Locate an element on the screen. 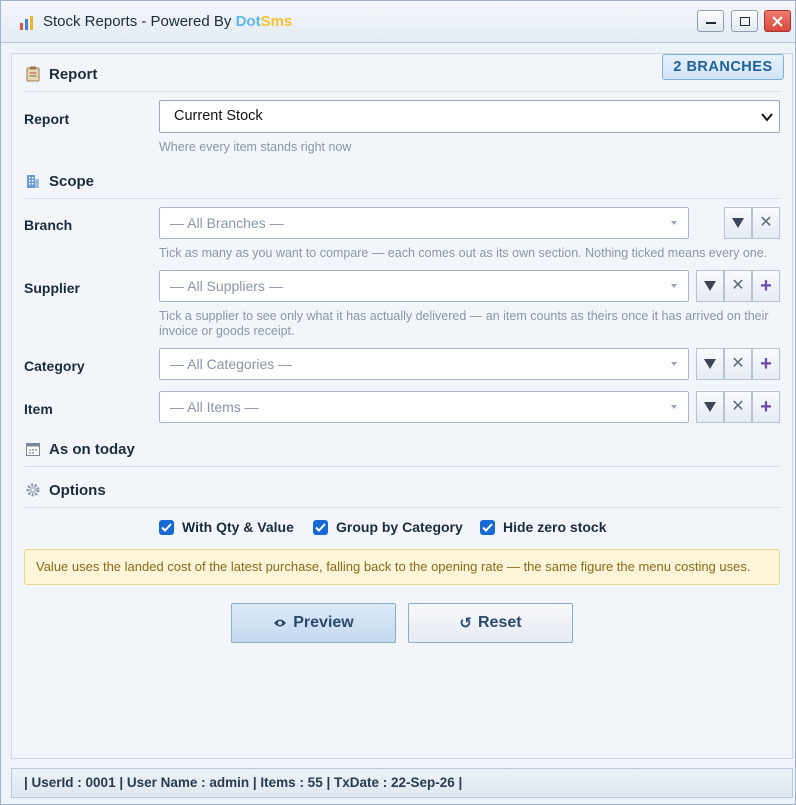  supplier-label: Supplier is located at coordinates (52, 288).